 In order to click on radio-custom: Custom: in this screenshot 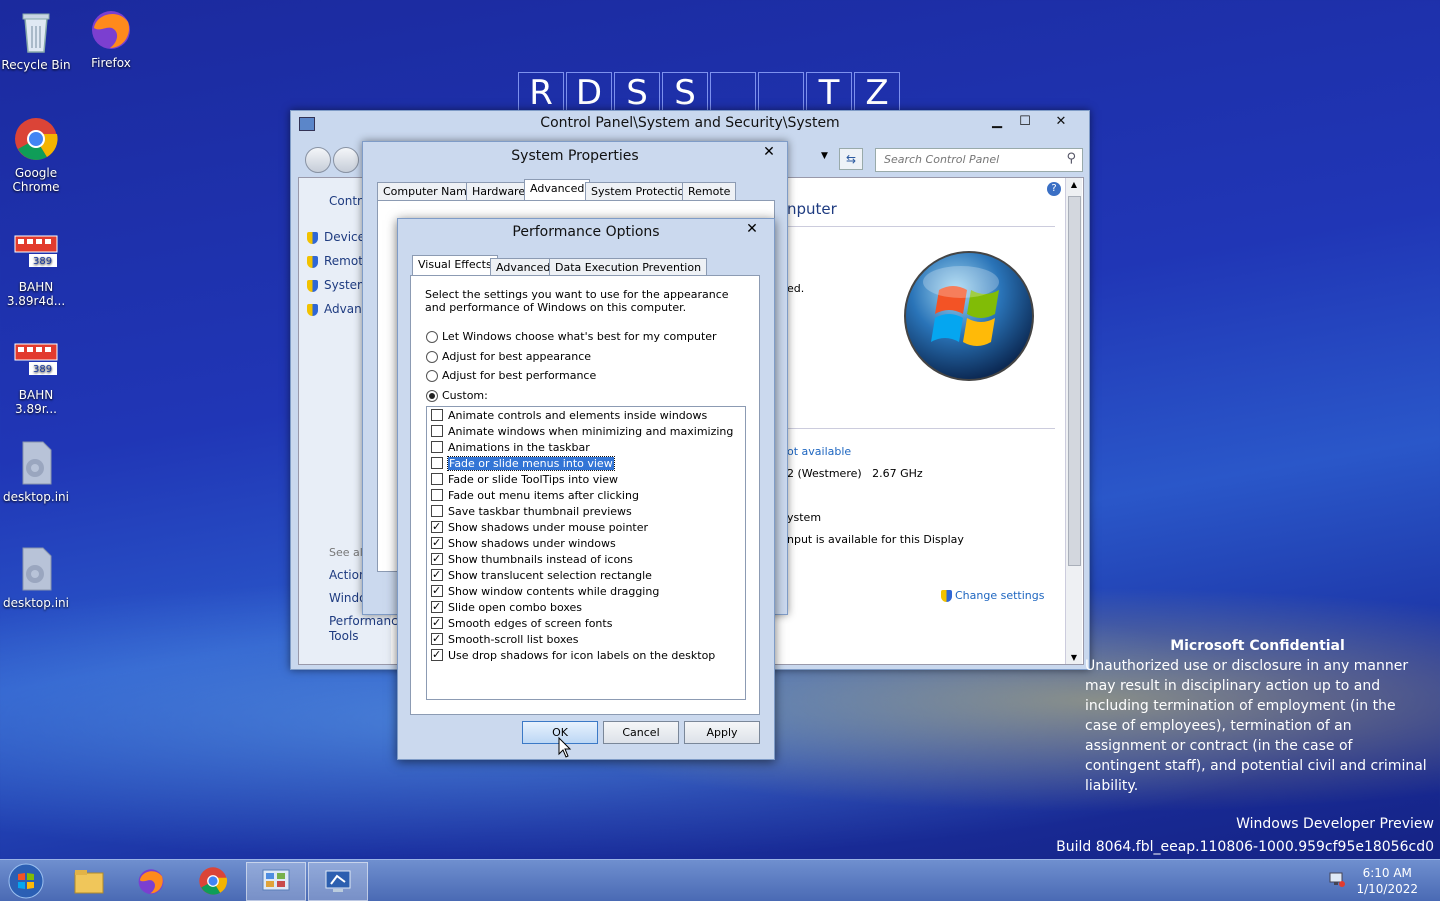, I will do `click(457, 395)`.